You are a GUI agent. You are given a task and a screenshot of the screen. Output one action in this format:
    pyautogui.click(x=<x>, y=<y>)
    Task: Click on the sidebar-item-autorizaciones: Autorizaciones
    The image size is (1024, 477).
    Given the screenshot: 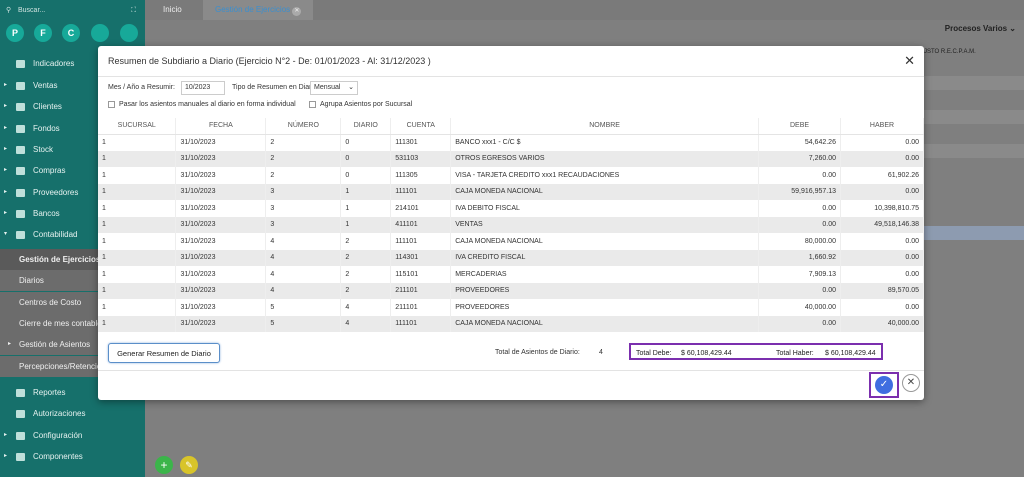 What is the action you would take?
    pyautogui.click(x=72, y=413)
    